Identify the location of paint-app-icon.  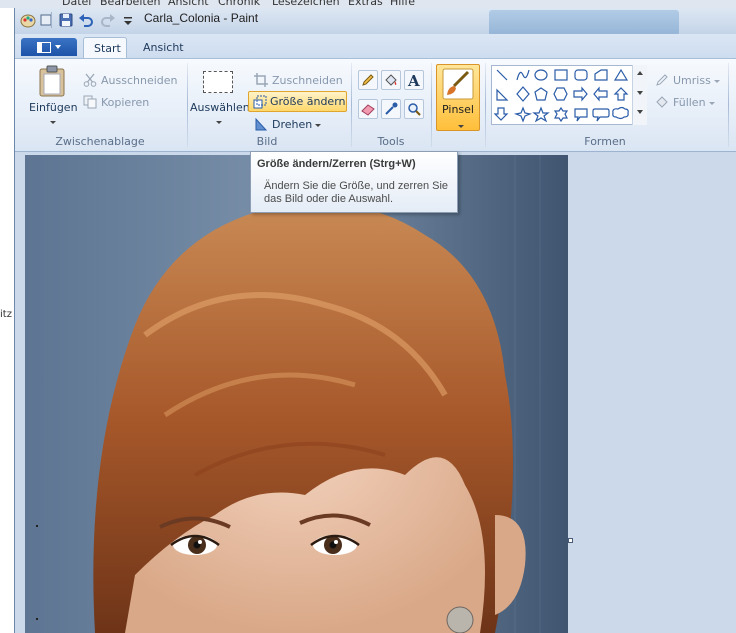
(28, 20).